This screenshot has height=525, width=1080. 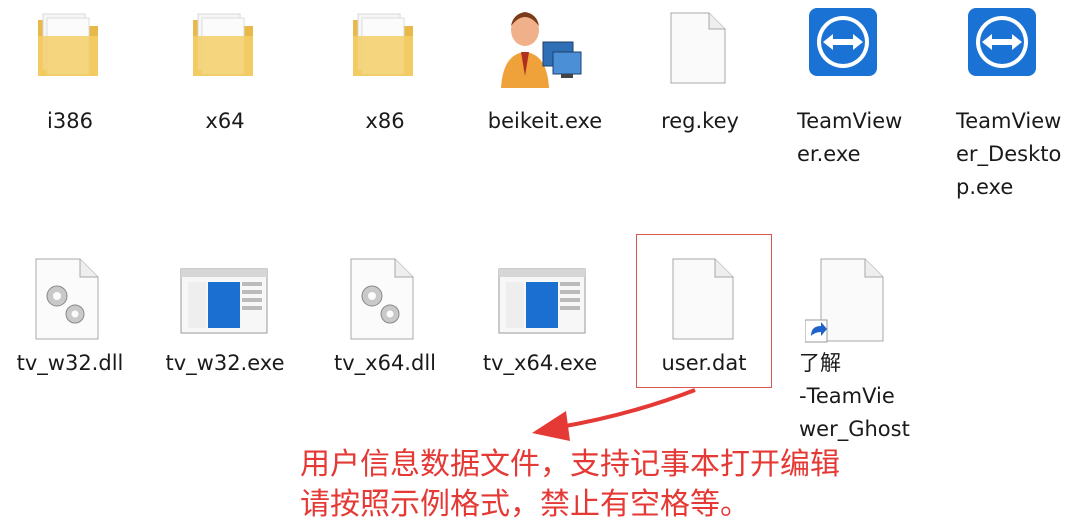 I want to click on shortcut-file-icon, so click(x=846, y=303).